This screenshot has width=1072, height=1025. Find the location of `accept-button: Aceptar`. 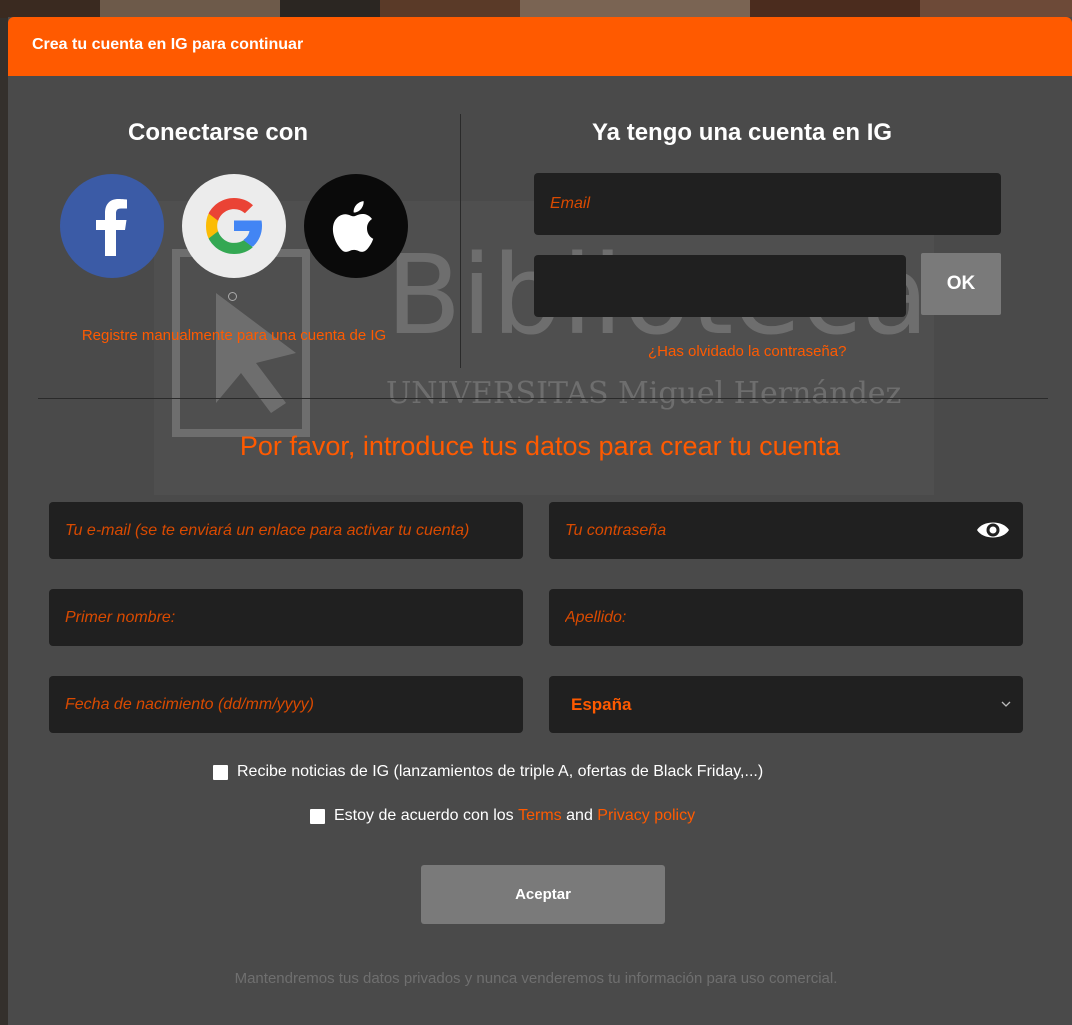

accept-button: Aceptar is located at coordinates (543, 894).